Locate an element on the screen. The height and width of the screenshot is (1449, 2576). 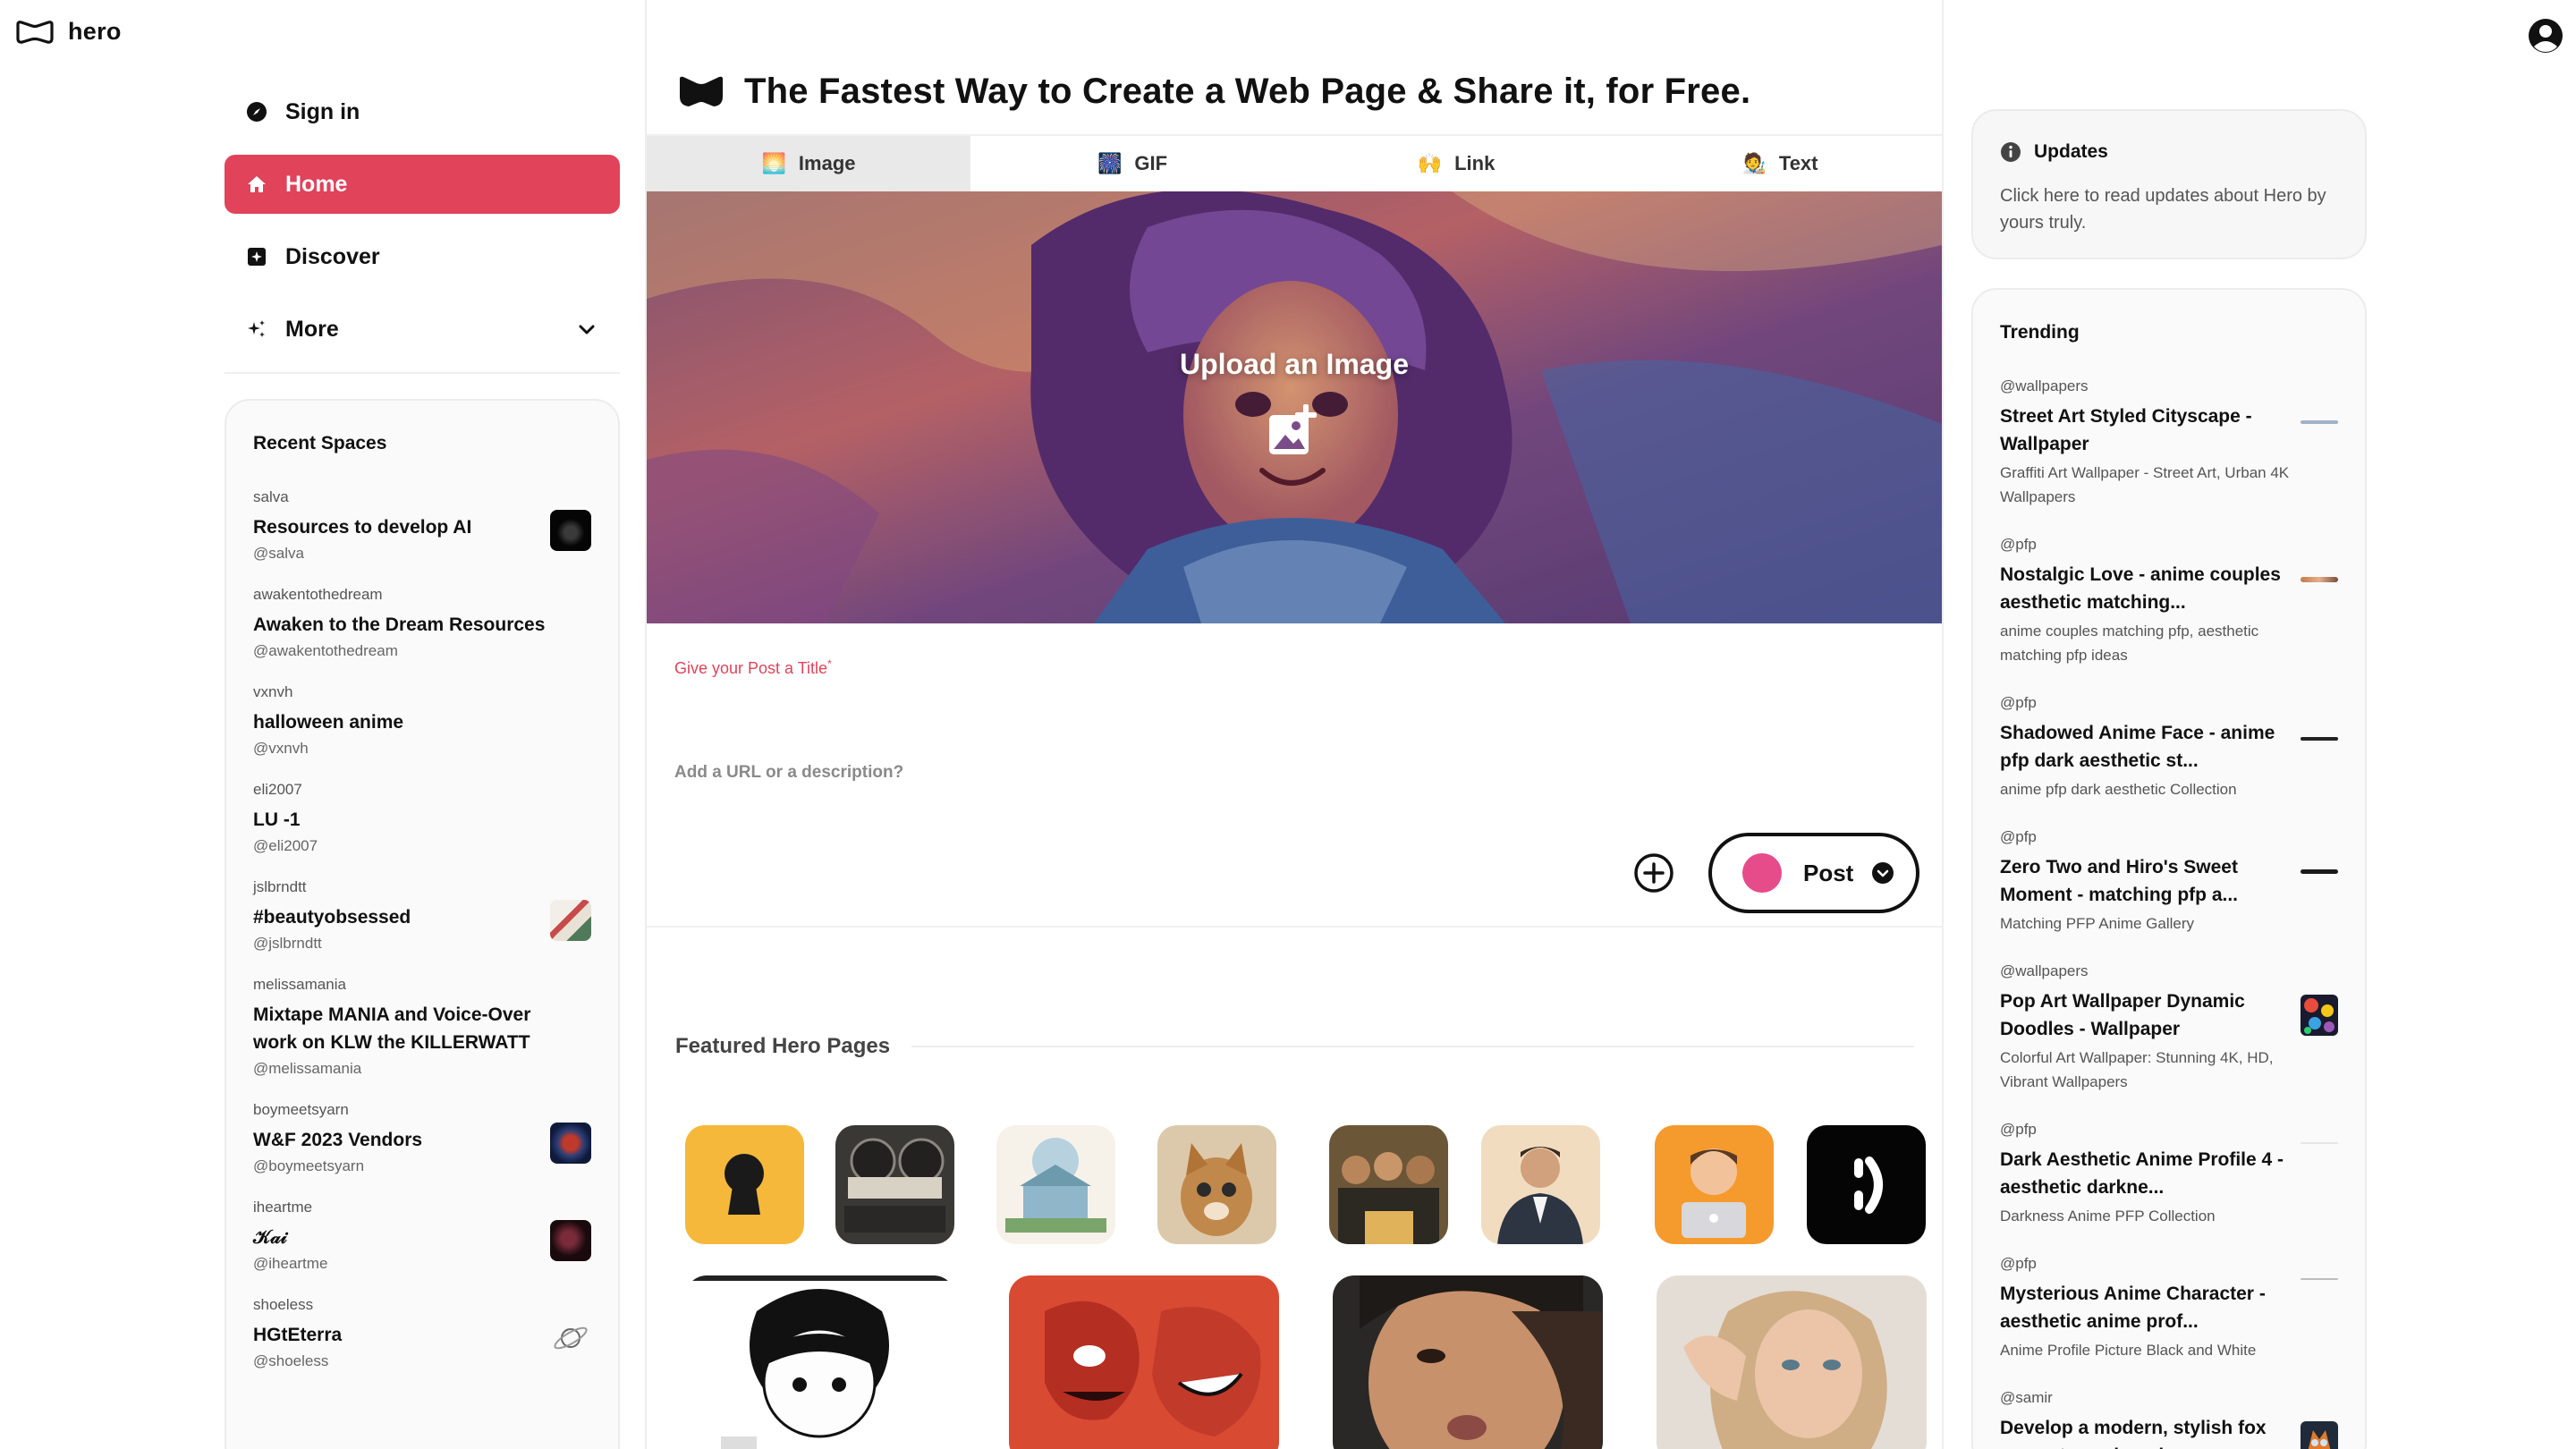
fireworks-icon: 🎆 is located at coordinates (1110, 163).